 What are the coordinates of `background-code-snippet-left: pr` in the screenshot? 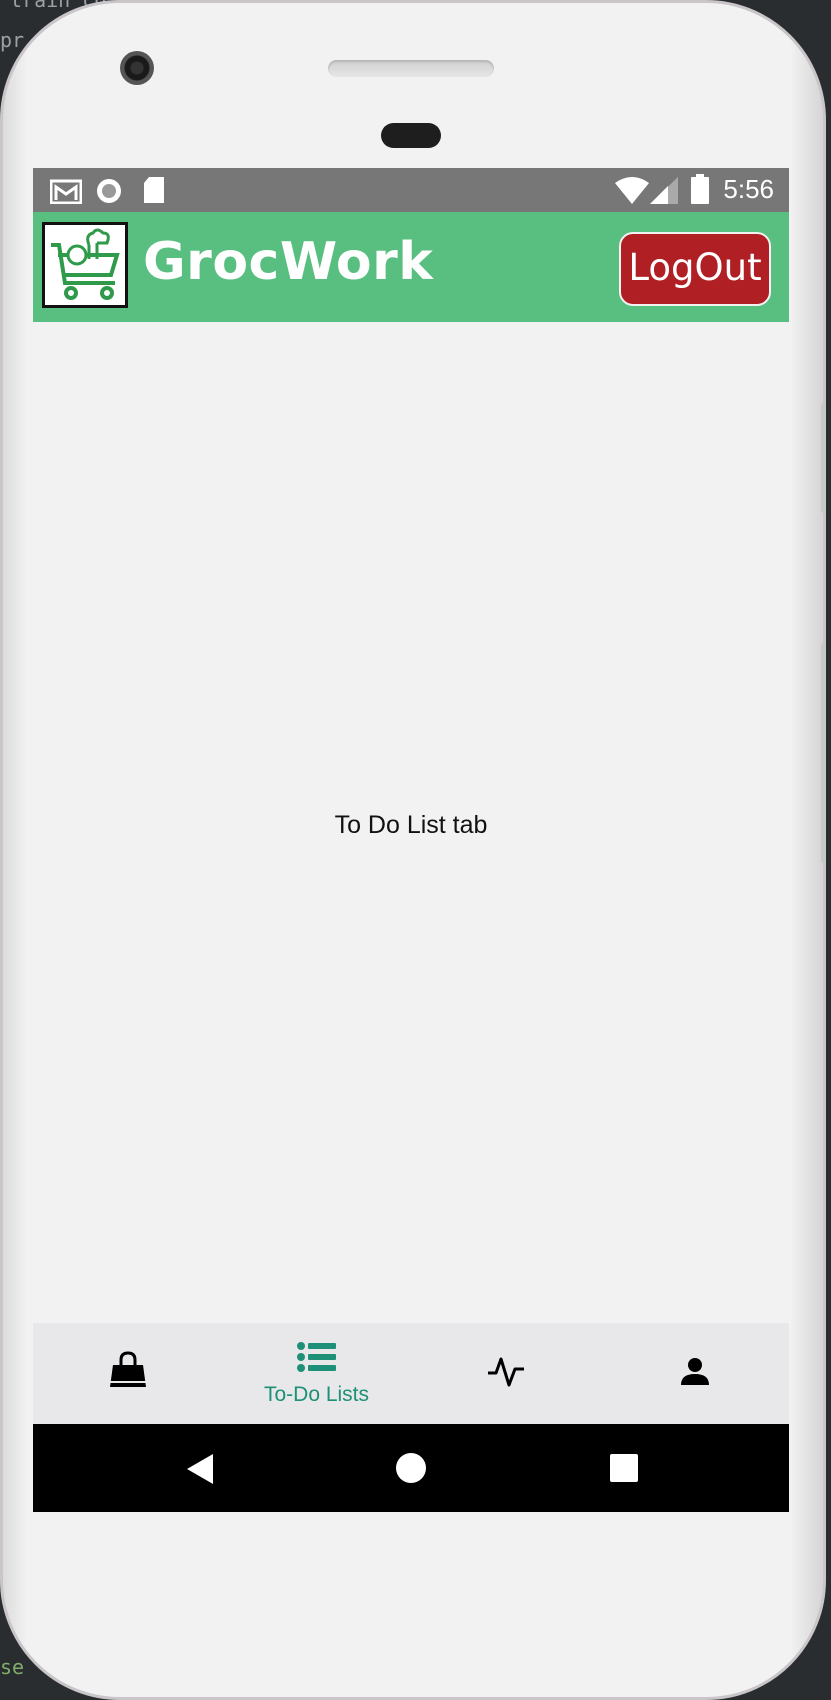 It's located at (12, 40).